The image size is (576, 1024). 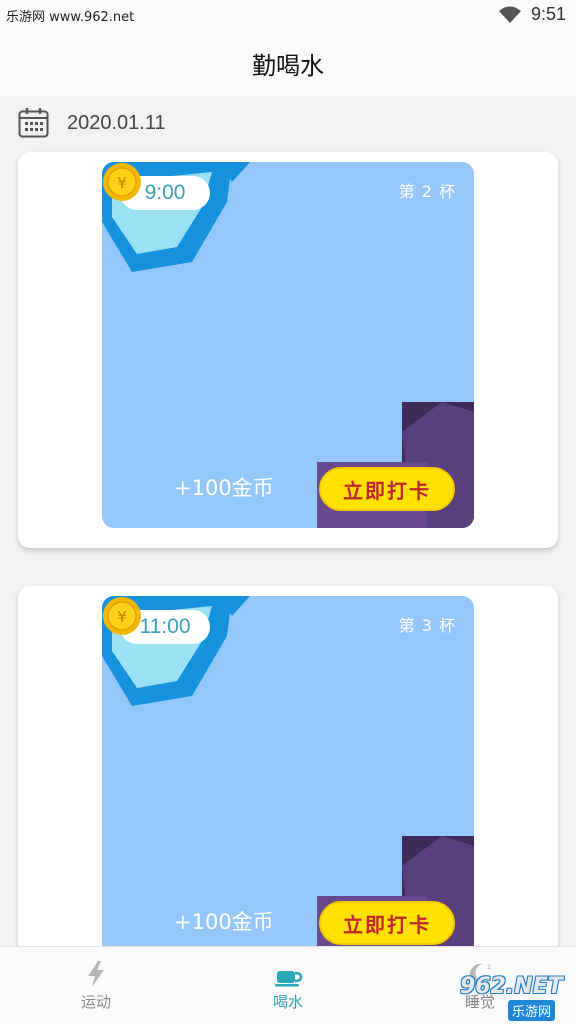 What do you see at coordinates (427, 191) in the screenshot?
I see `cup-label: 第 2 杯` at bounding box center [427, 191].